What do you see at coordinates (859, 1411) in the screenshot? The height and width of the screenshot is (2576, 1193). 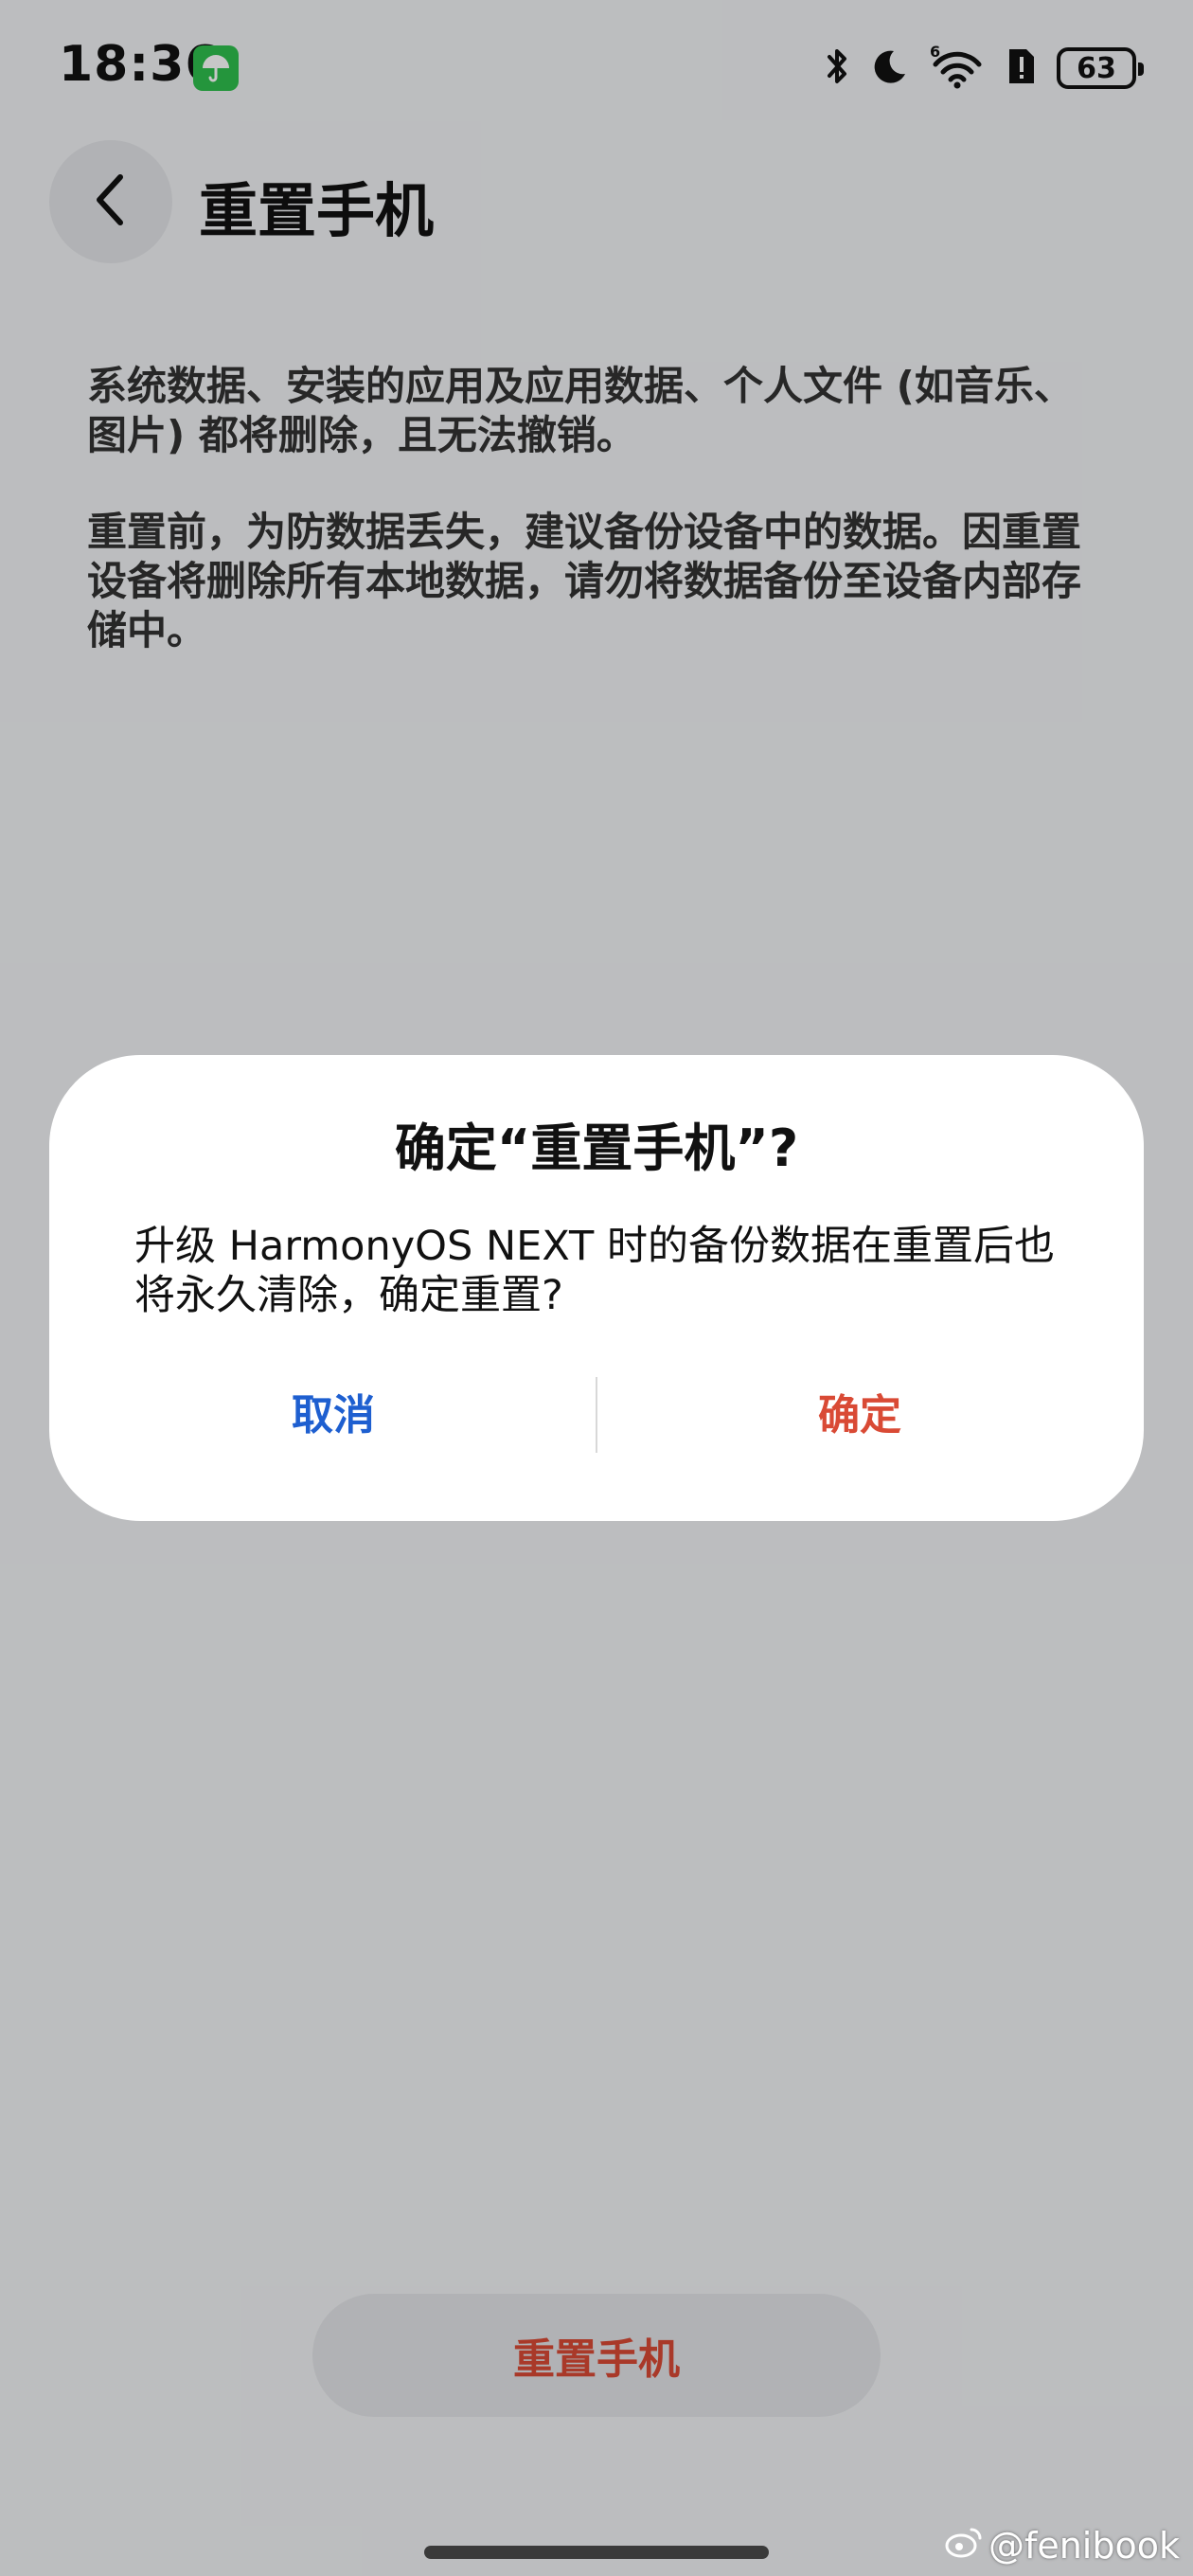 I see `confirm-button: 确定` at bounding box center [859, 1411].